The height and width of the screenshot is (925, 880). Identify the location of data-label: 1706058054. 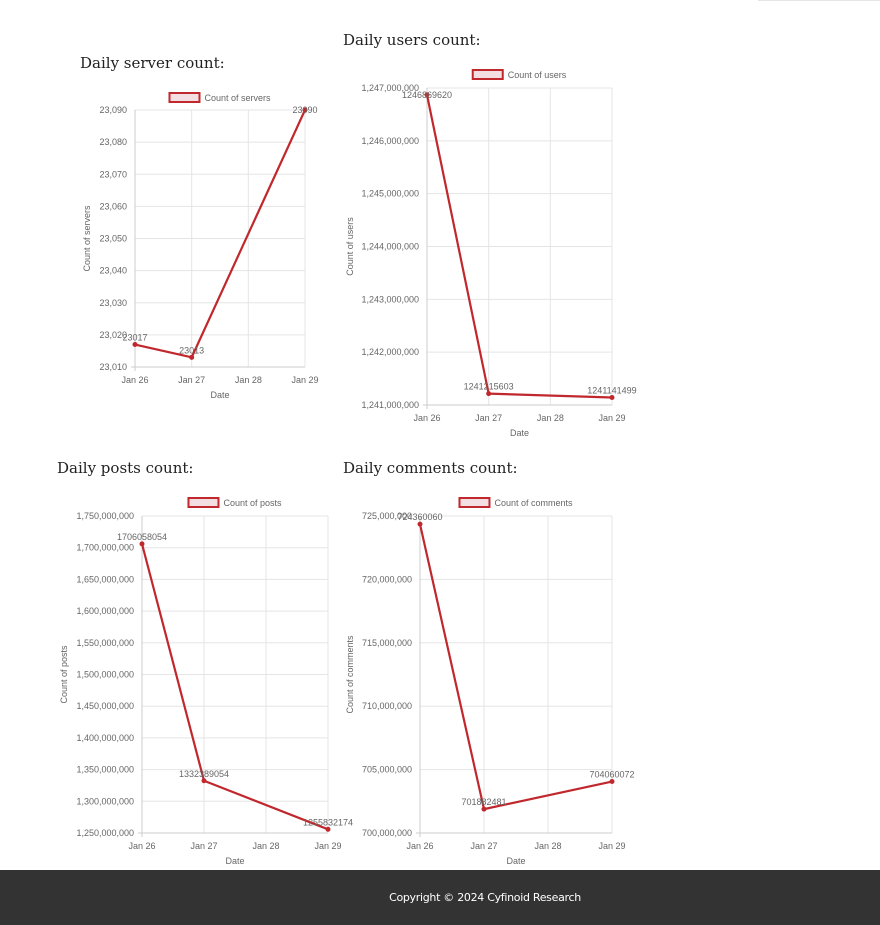
(142, 537).